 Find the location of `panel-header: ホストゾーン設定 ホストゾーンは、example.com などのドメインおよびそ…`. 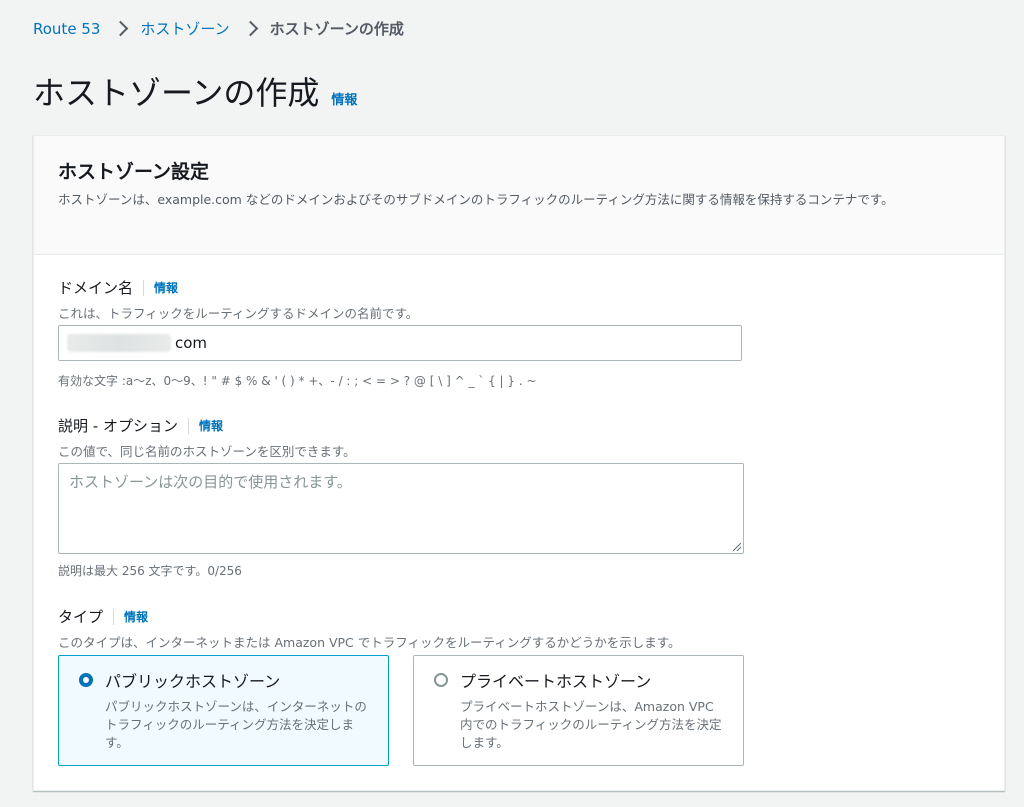

panel-header: ホストゾーン設定 ホストゾーンは、example.com などのドメインおよびそ… is located at coordinates (519, 195).